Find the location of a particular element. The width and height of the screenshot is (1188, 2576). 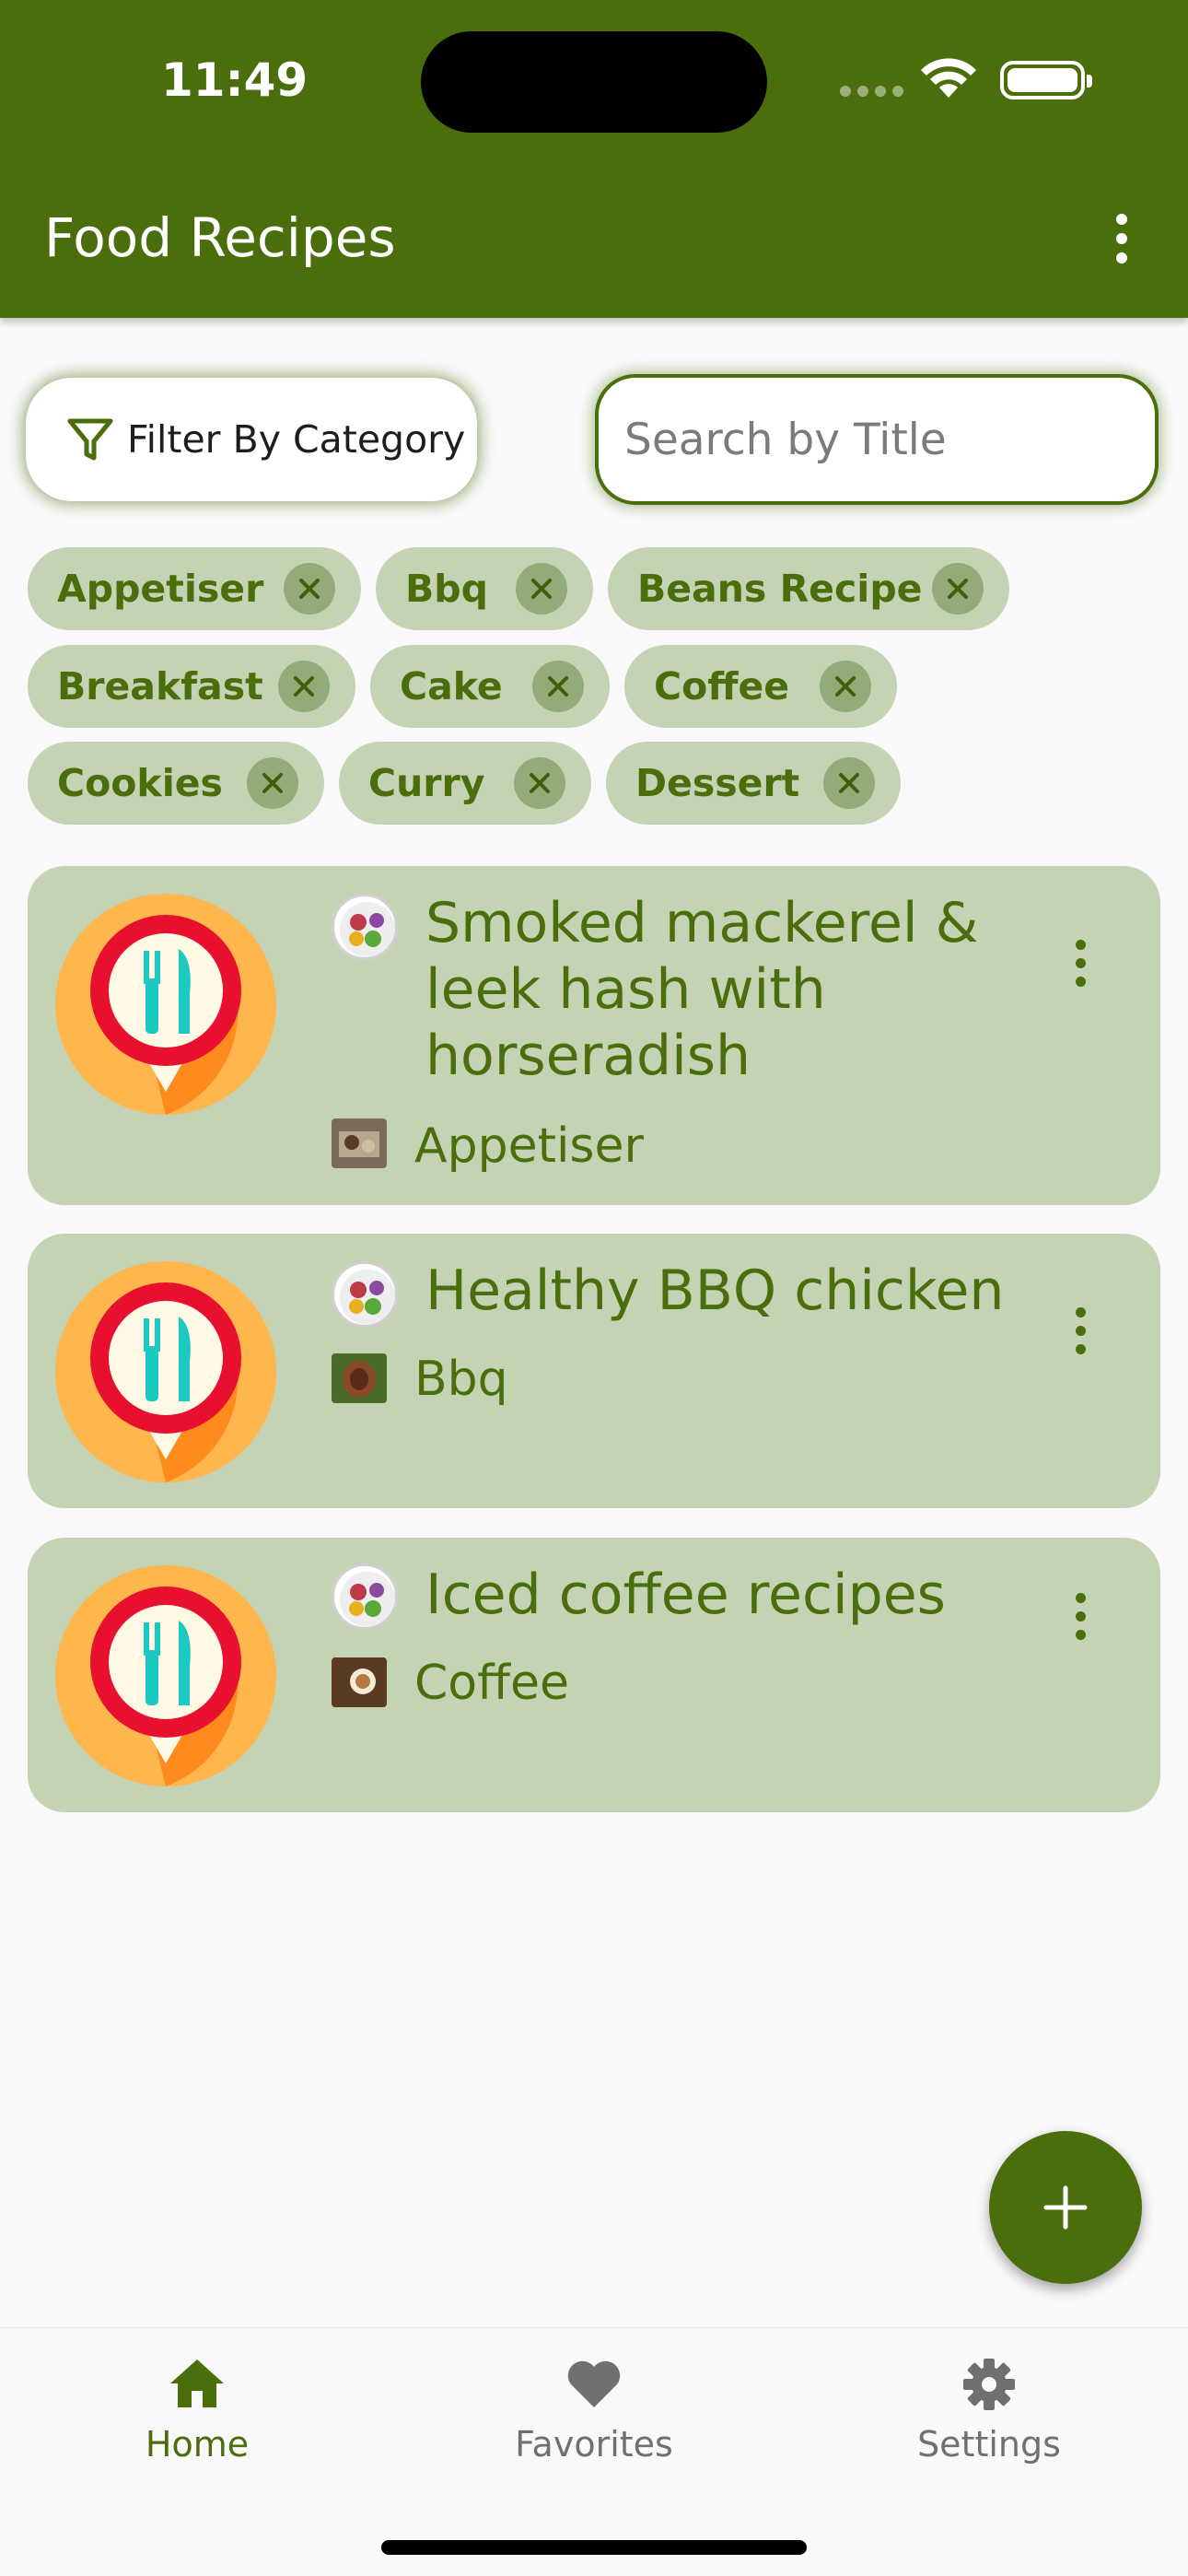

chip-label: Bbq is located at coordinates (446, 589).